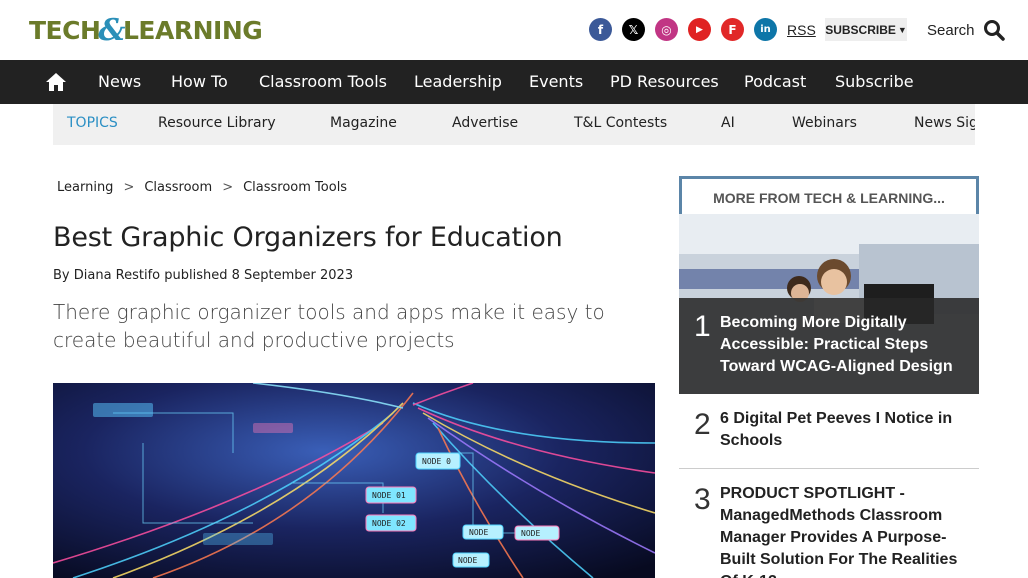 This screenshot has width=1028, height=578. What do you see at coordinates (92, 123) in the screenshot?
I see `topics-label: TOPICS` at bounding box center [92, 123].